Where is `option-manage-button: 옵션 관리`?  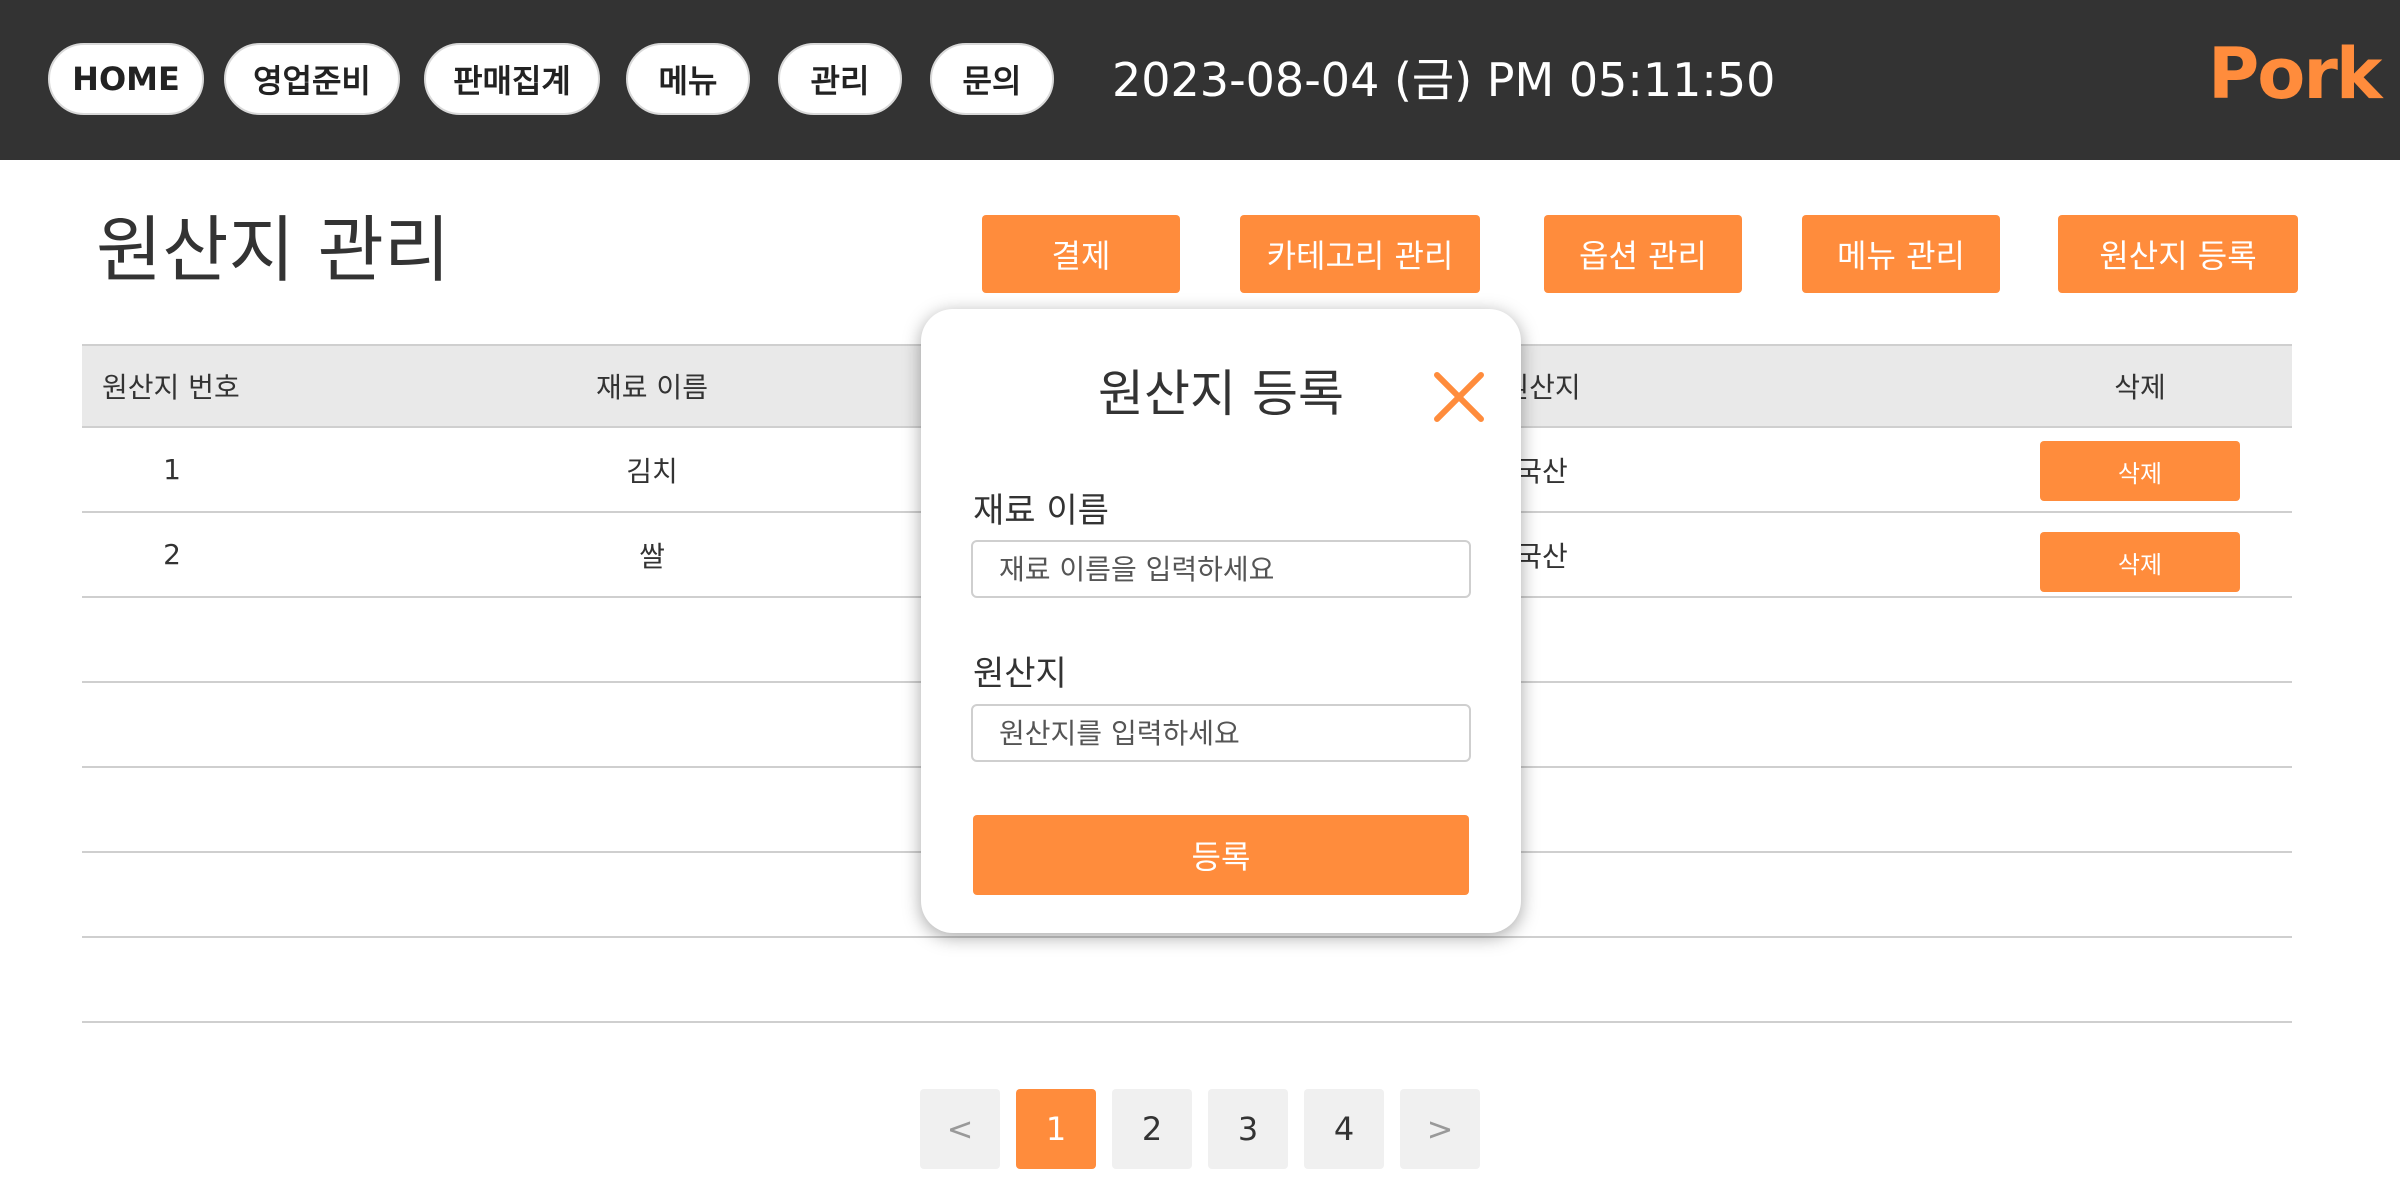
option-manage-button: 옵션 관리 is located at coordinates (1643, 254).